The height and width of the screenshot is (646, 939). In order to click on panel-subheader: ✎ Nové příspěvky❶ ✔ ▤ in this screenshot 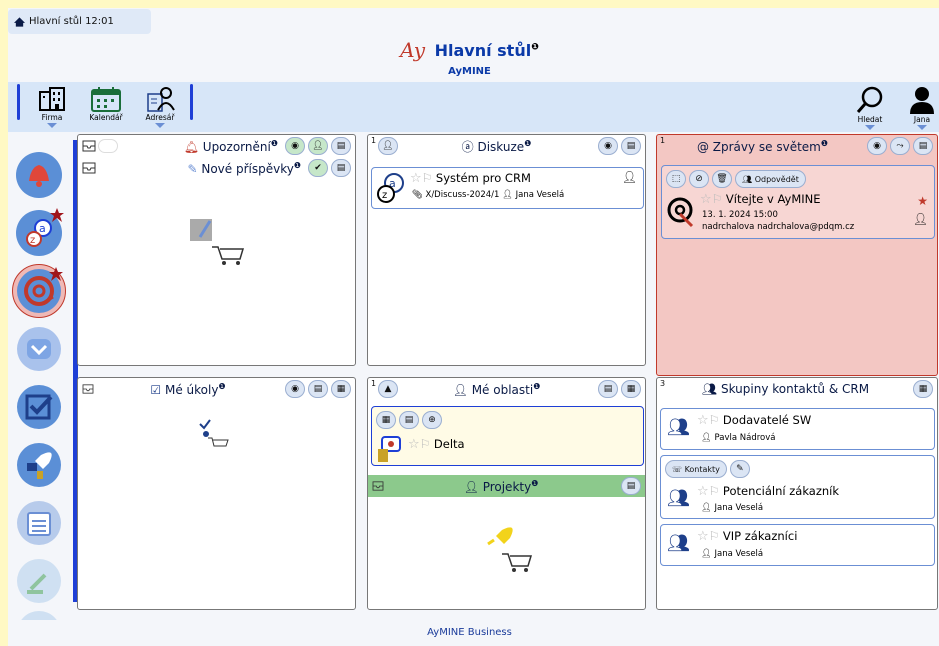, I will do `click(216, 168)`.